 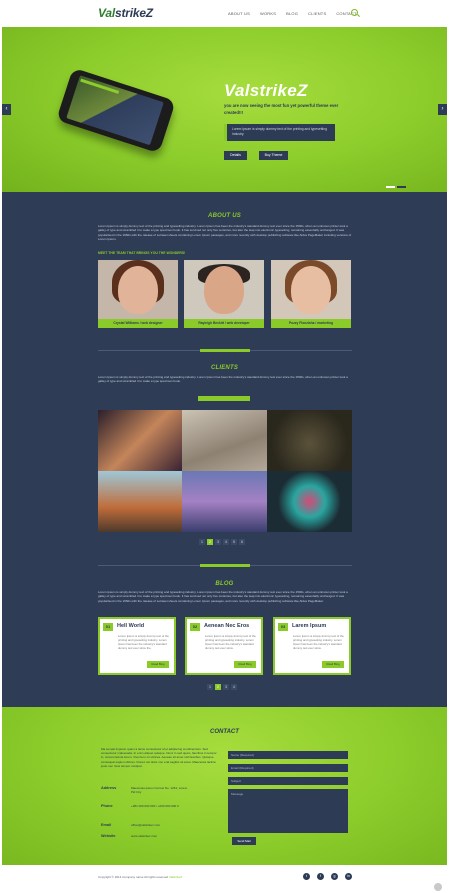 I want to click on back-to-top-icon, so click(x=438, y=887).